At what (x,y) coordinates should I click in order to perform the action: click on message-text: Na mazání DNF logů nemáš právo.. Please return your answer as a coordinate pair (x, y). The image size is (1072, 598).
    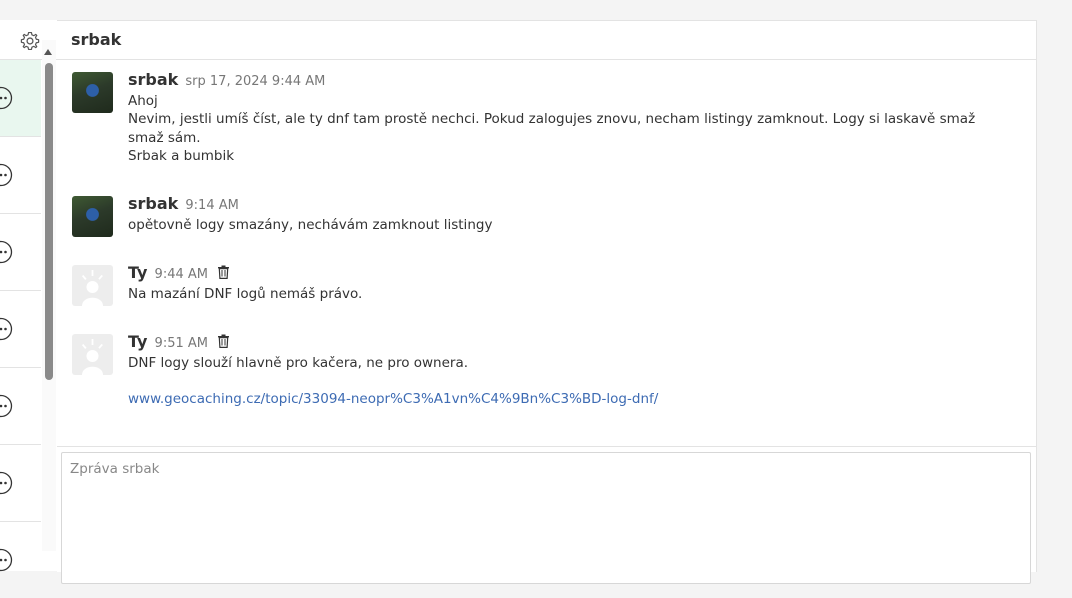
    Looking at the image, I should click on (548, 294).